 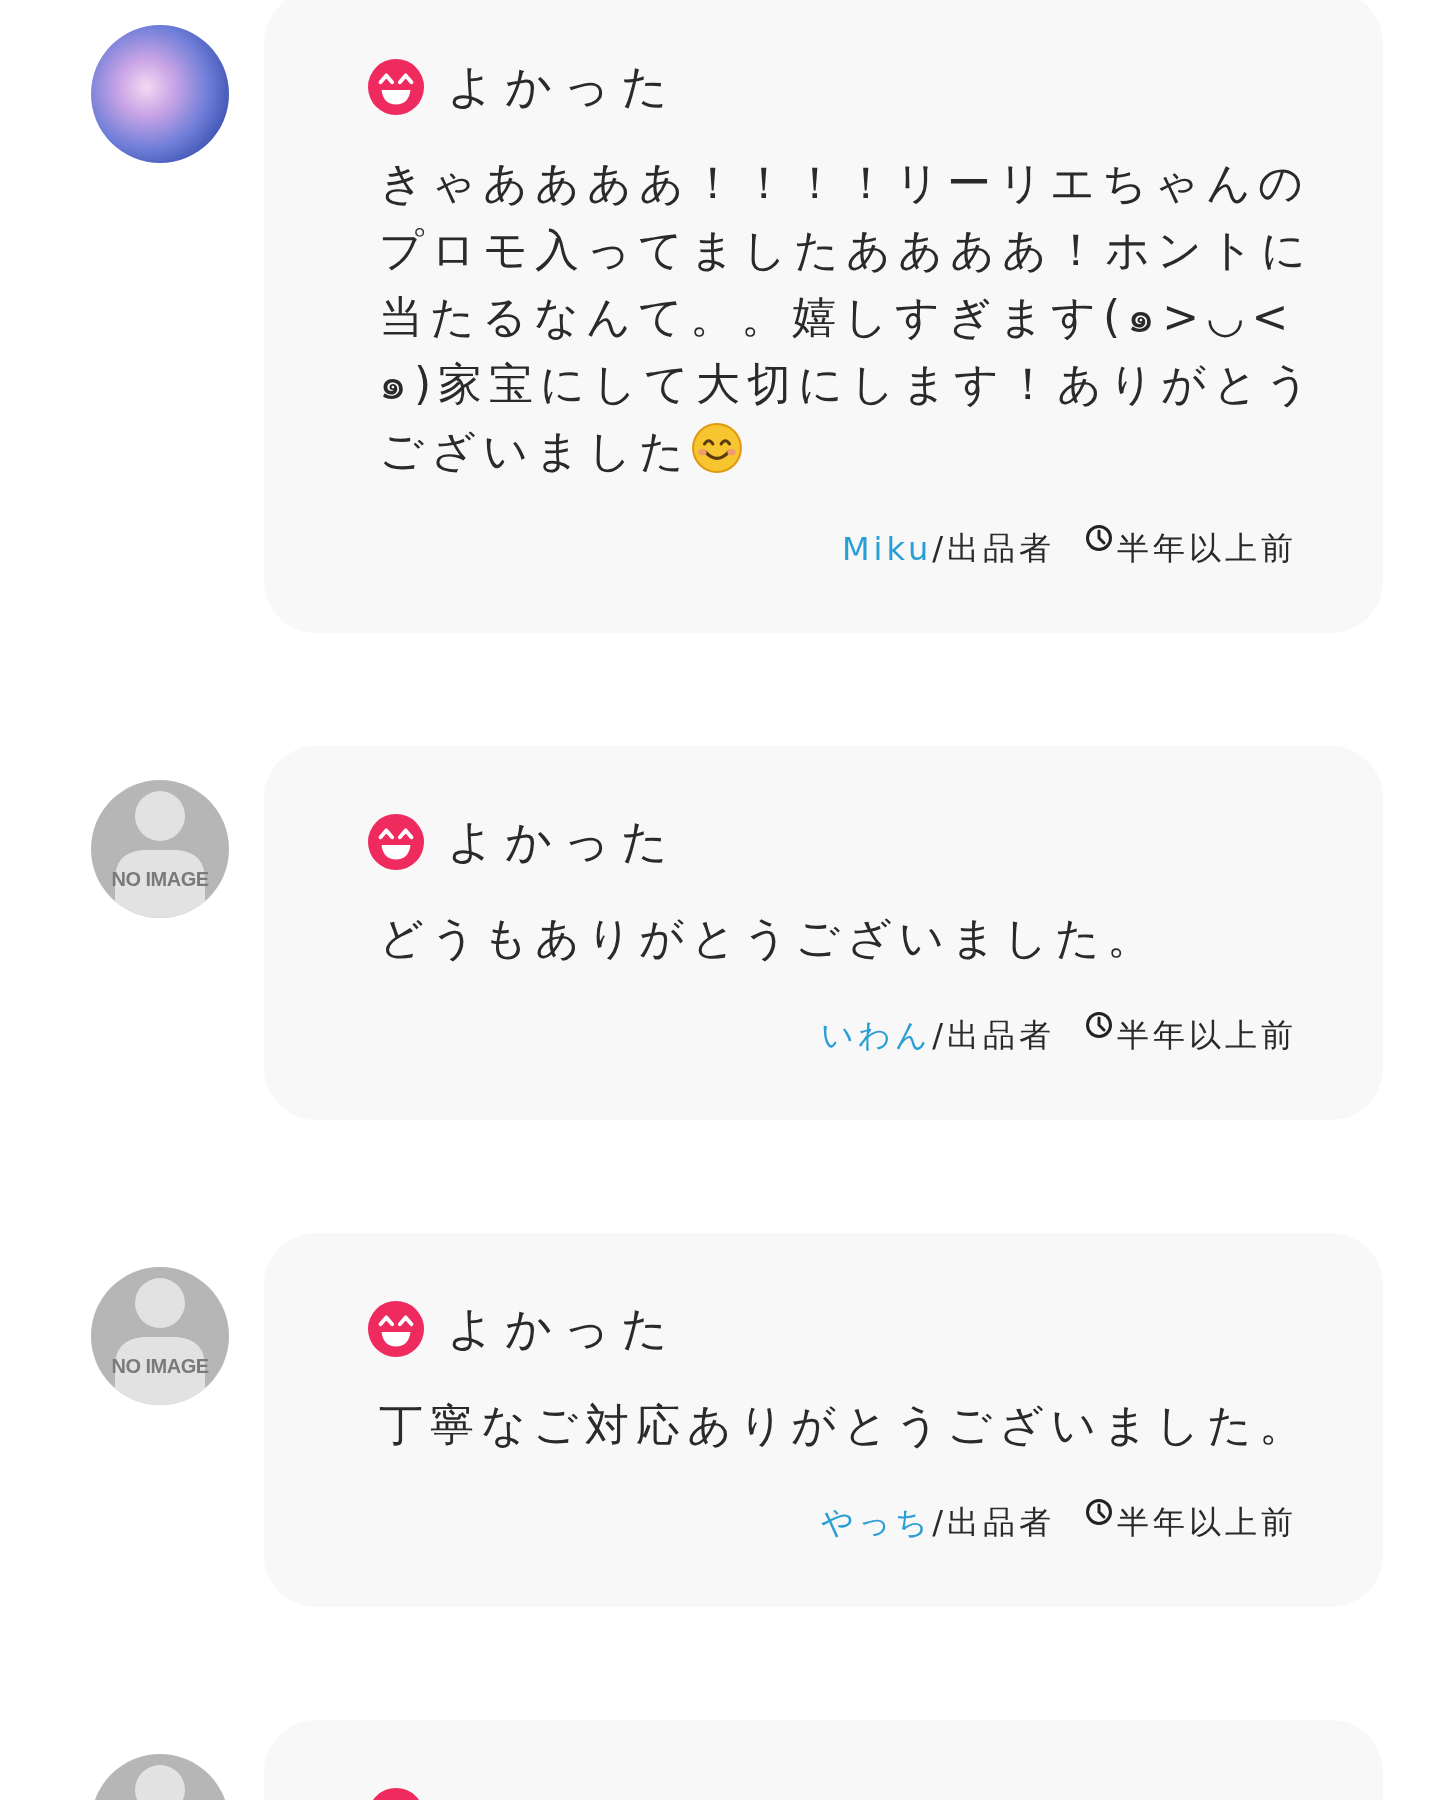 What do you see at coordinates (845, 1425) in the screenshot?
I see `review-comment: 丁寧なご対応ありがとうございました。` at bounding box center [845, 1425].